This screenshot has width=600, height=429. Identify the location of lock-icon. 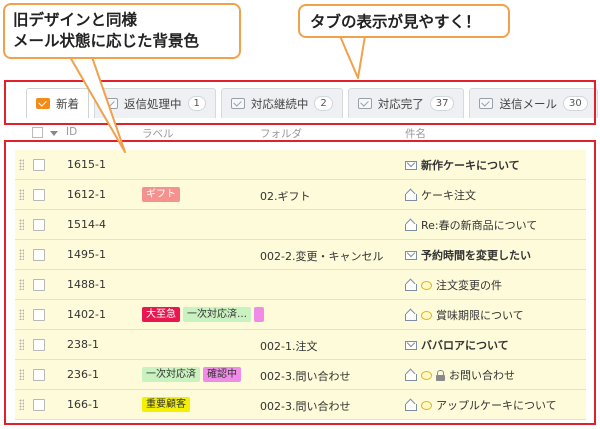
(440, 375).